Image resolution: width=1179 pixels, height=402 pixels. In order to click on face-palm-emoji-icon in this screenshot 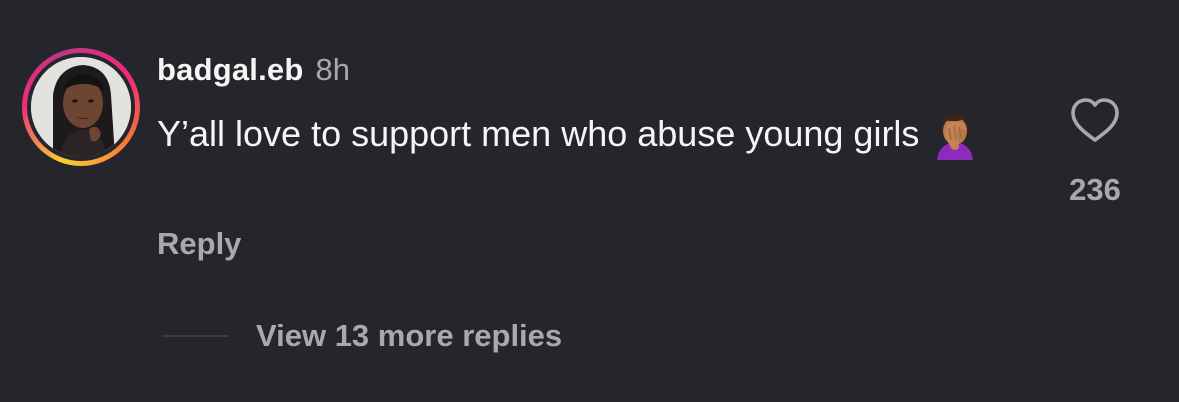, I will do `click(955, 134)`.